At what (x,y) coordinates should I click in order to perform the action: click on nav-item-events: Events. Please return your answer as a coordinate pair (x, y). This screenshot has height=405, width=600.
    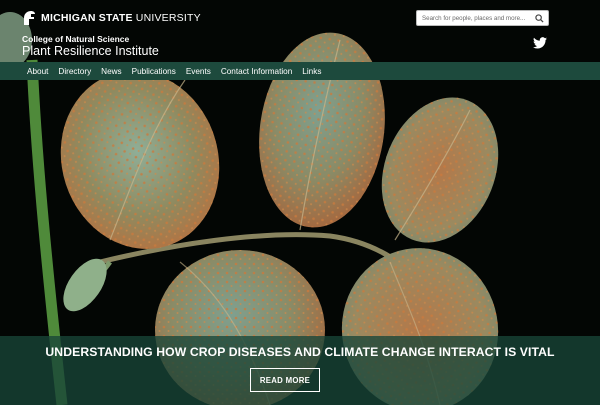
    Looking at the image, I should click on (198, 71).